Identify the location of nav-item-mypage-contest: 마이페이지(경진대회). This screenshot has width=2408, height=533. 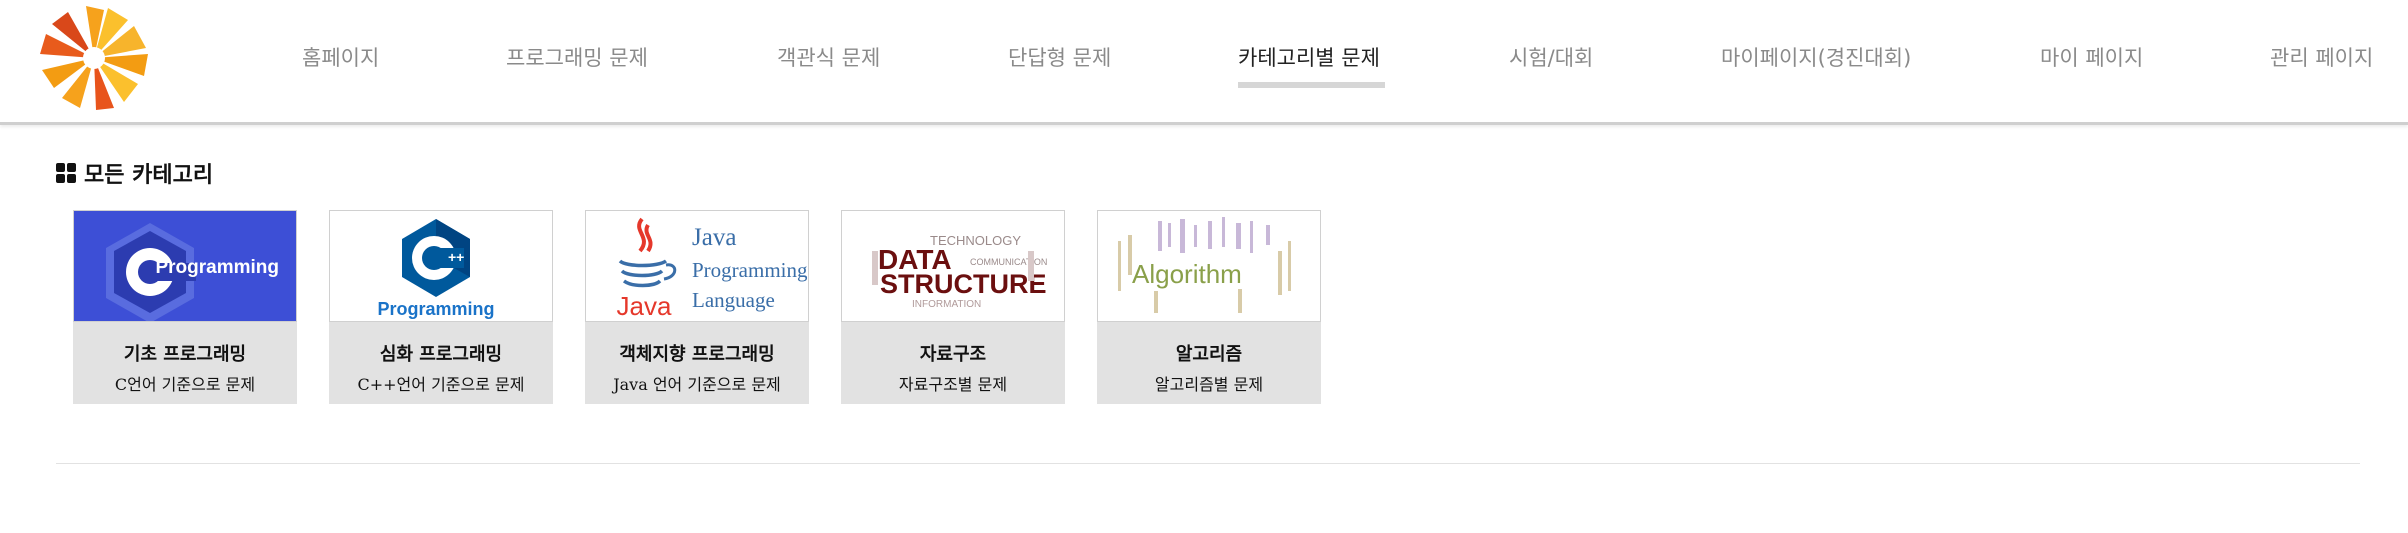
(1816, 58).